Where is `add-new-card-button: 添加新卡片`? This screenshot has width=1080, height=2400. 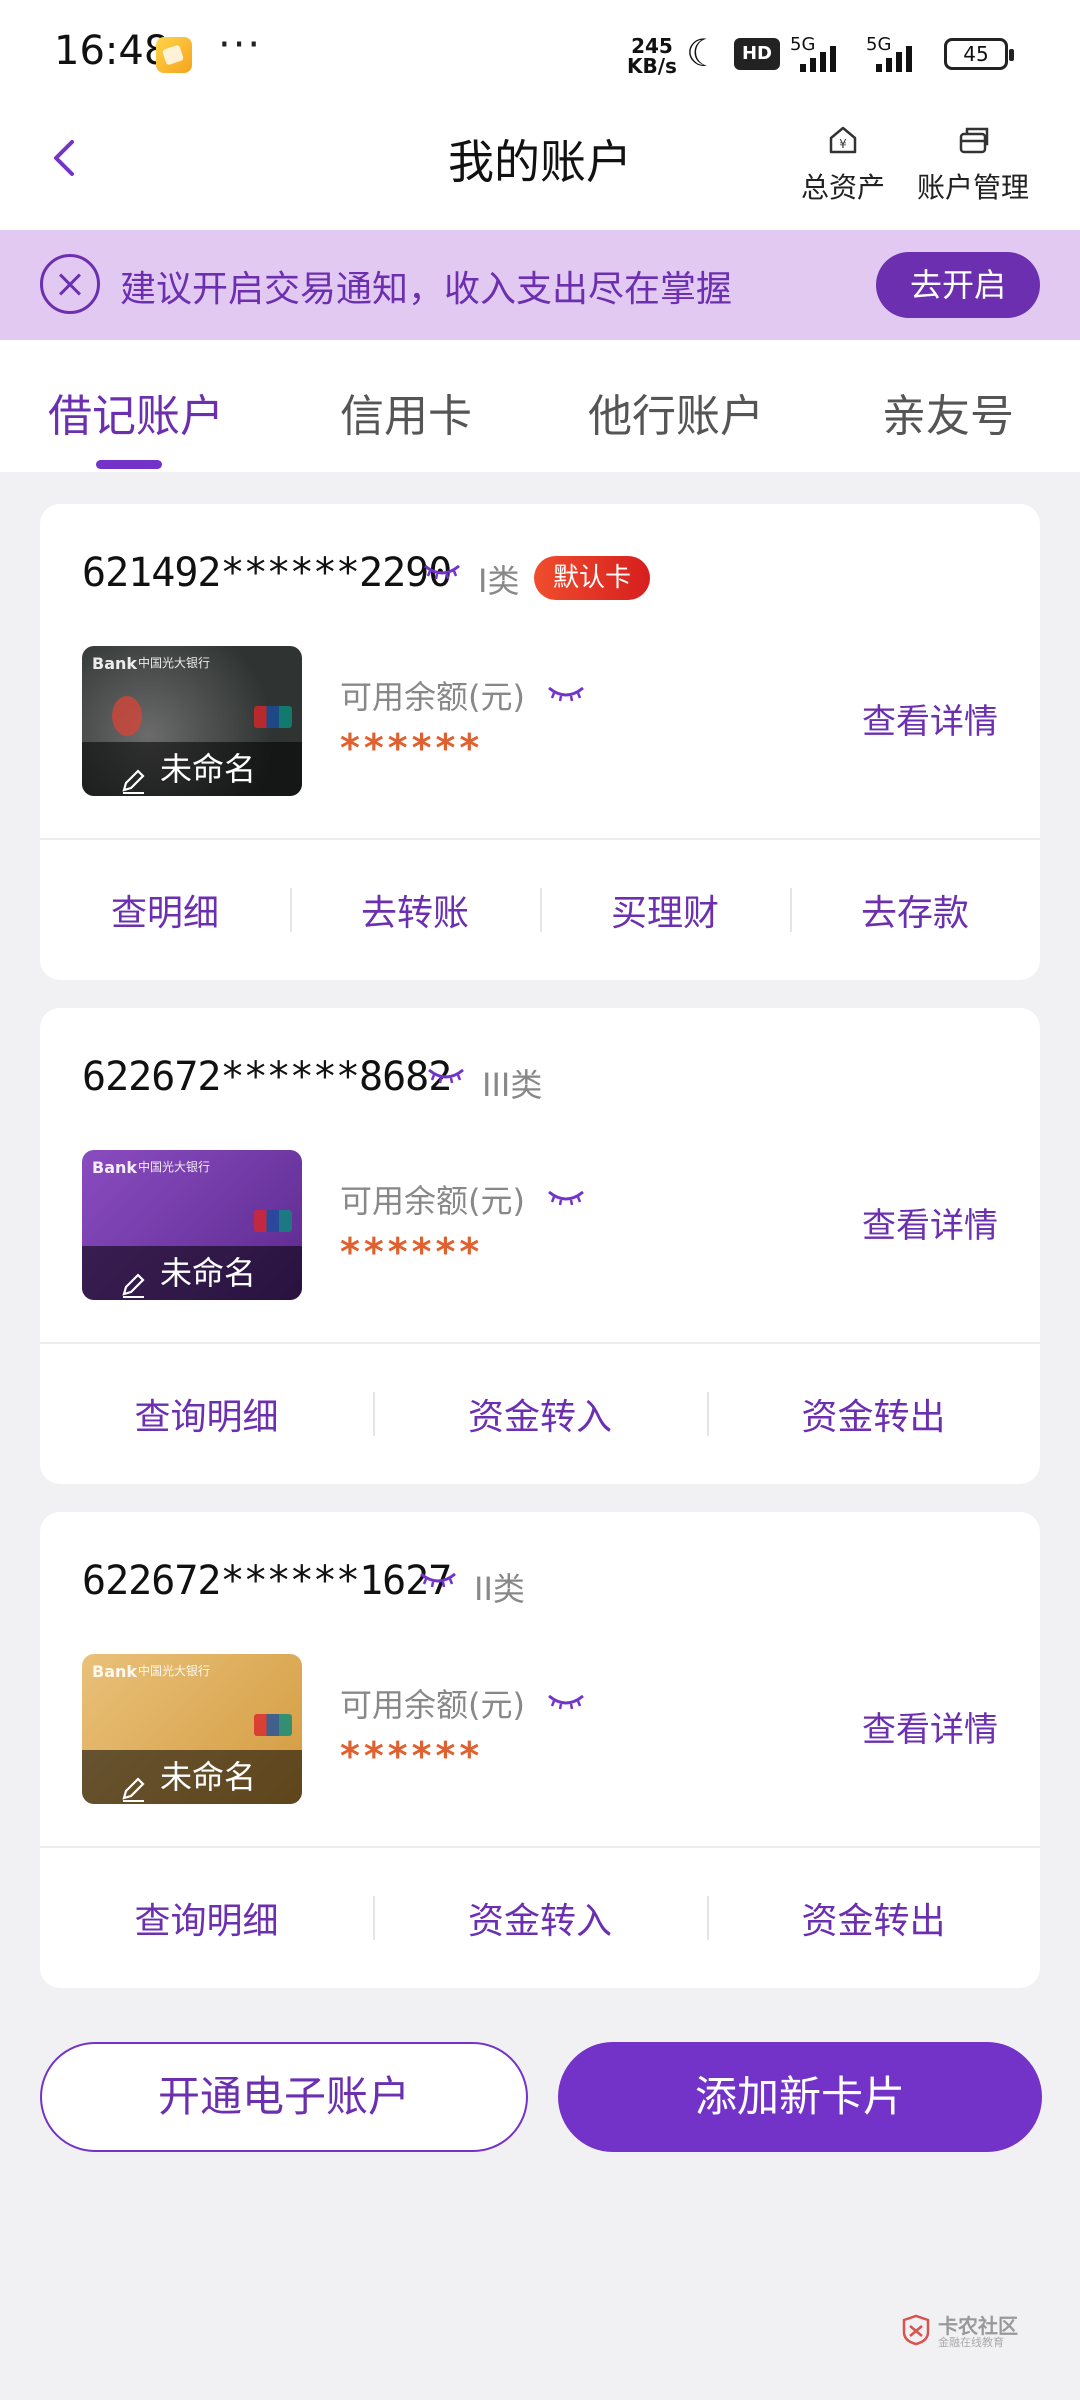 add-new-card-button: 添加新卡片 is located at coordinates (800, 2097).